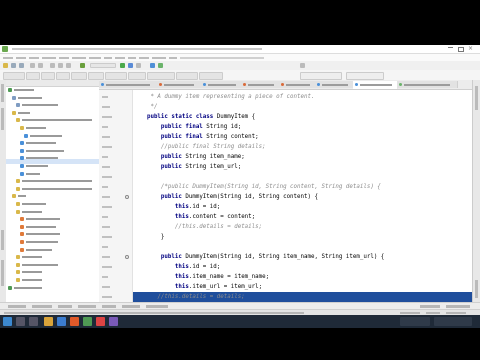 Image resolution: width=480 pixels, height=360 pixels. I want to click on code-line: */, so click(302, 107).